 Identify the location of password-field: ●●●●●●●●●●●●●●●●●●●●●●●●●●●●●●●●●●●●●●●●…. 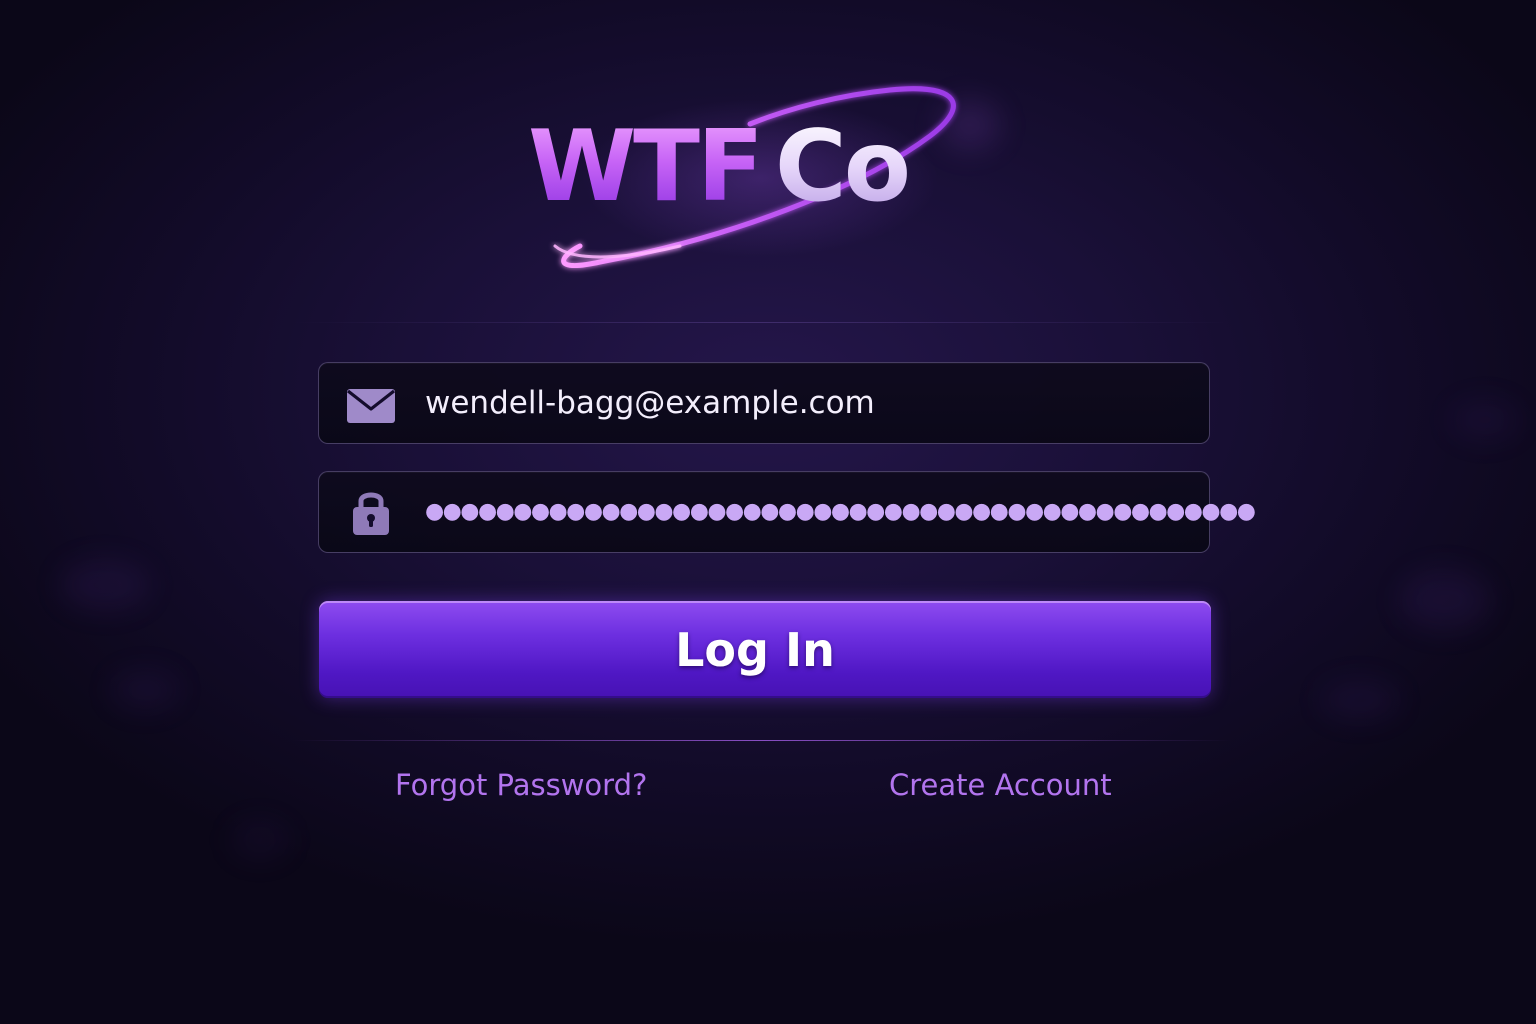
(787, 512).